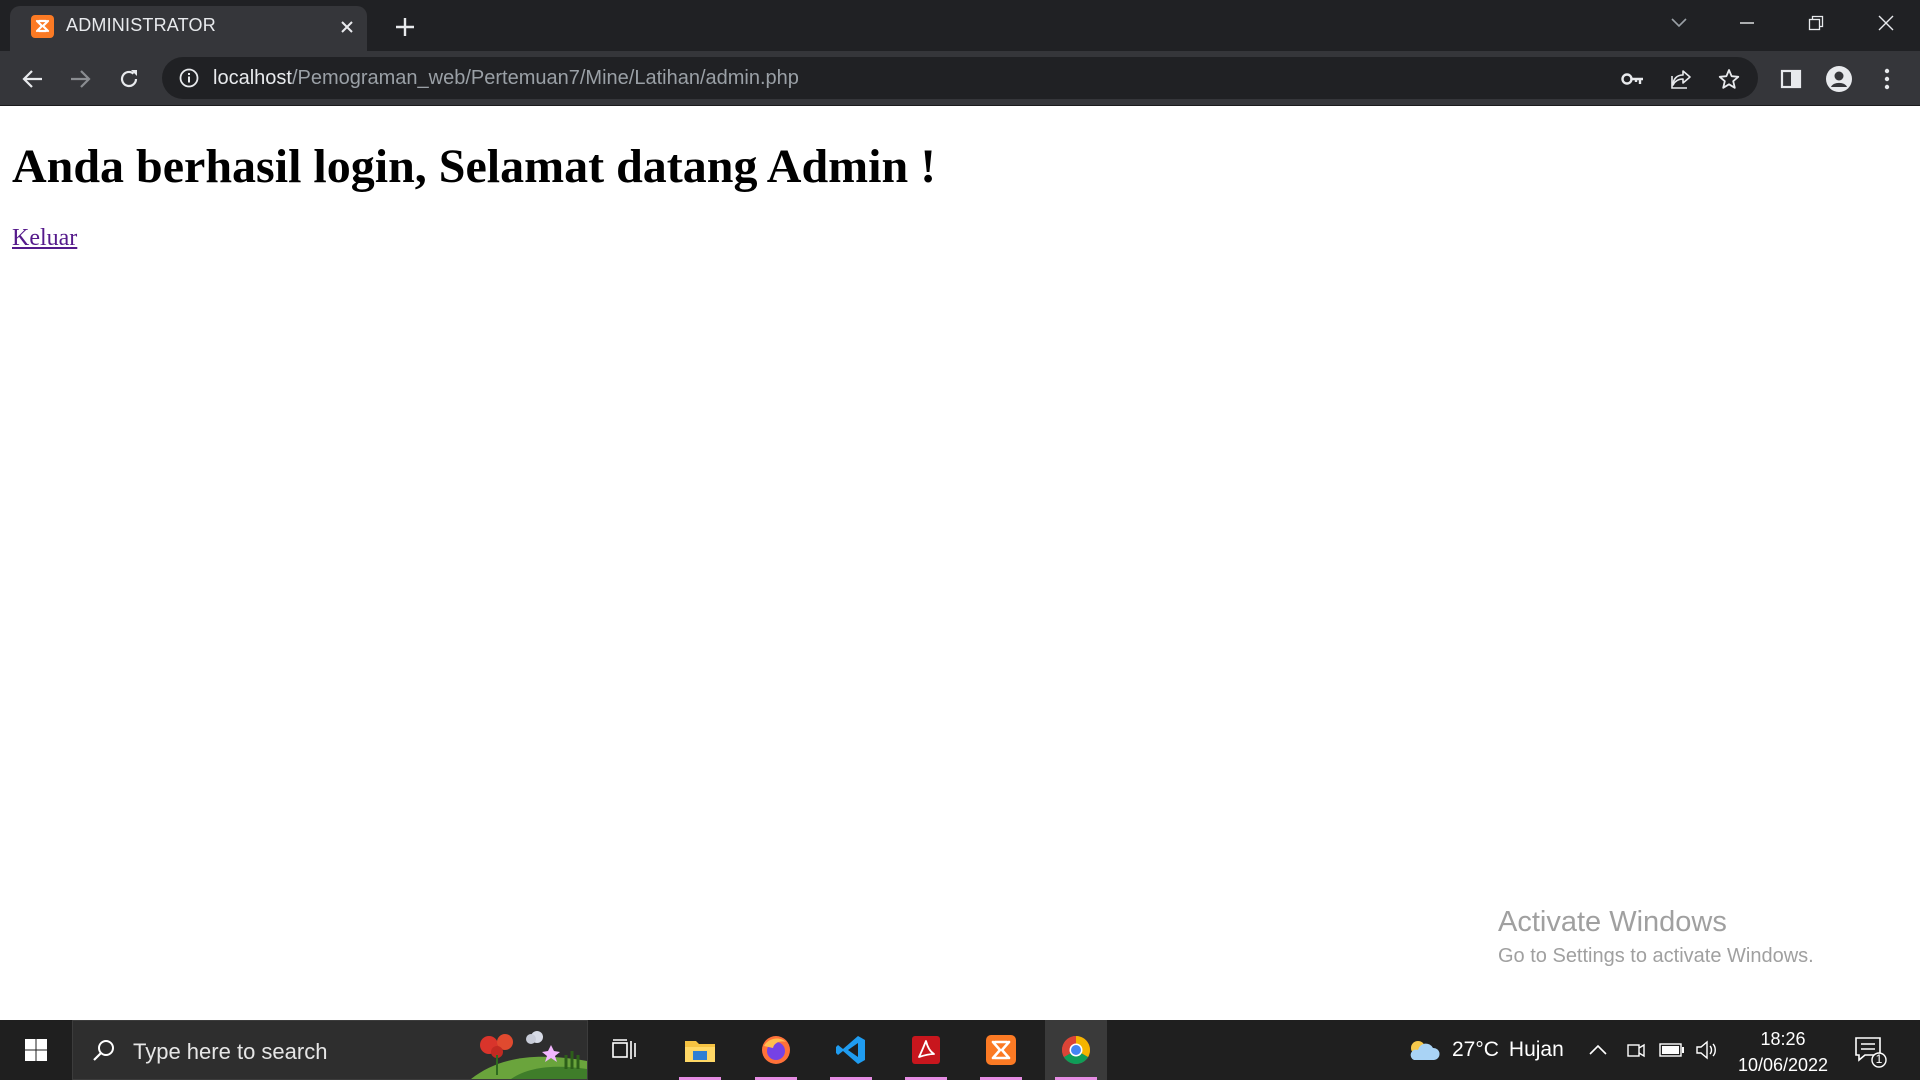 This screenshot has height=1080, width=1920. I want to click on notification-count: 1, so click(1879, 1059).